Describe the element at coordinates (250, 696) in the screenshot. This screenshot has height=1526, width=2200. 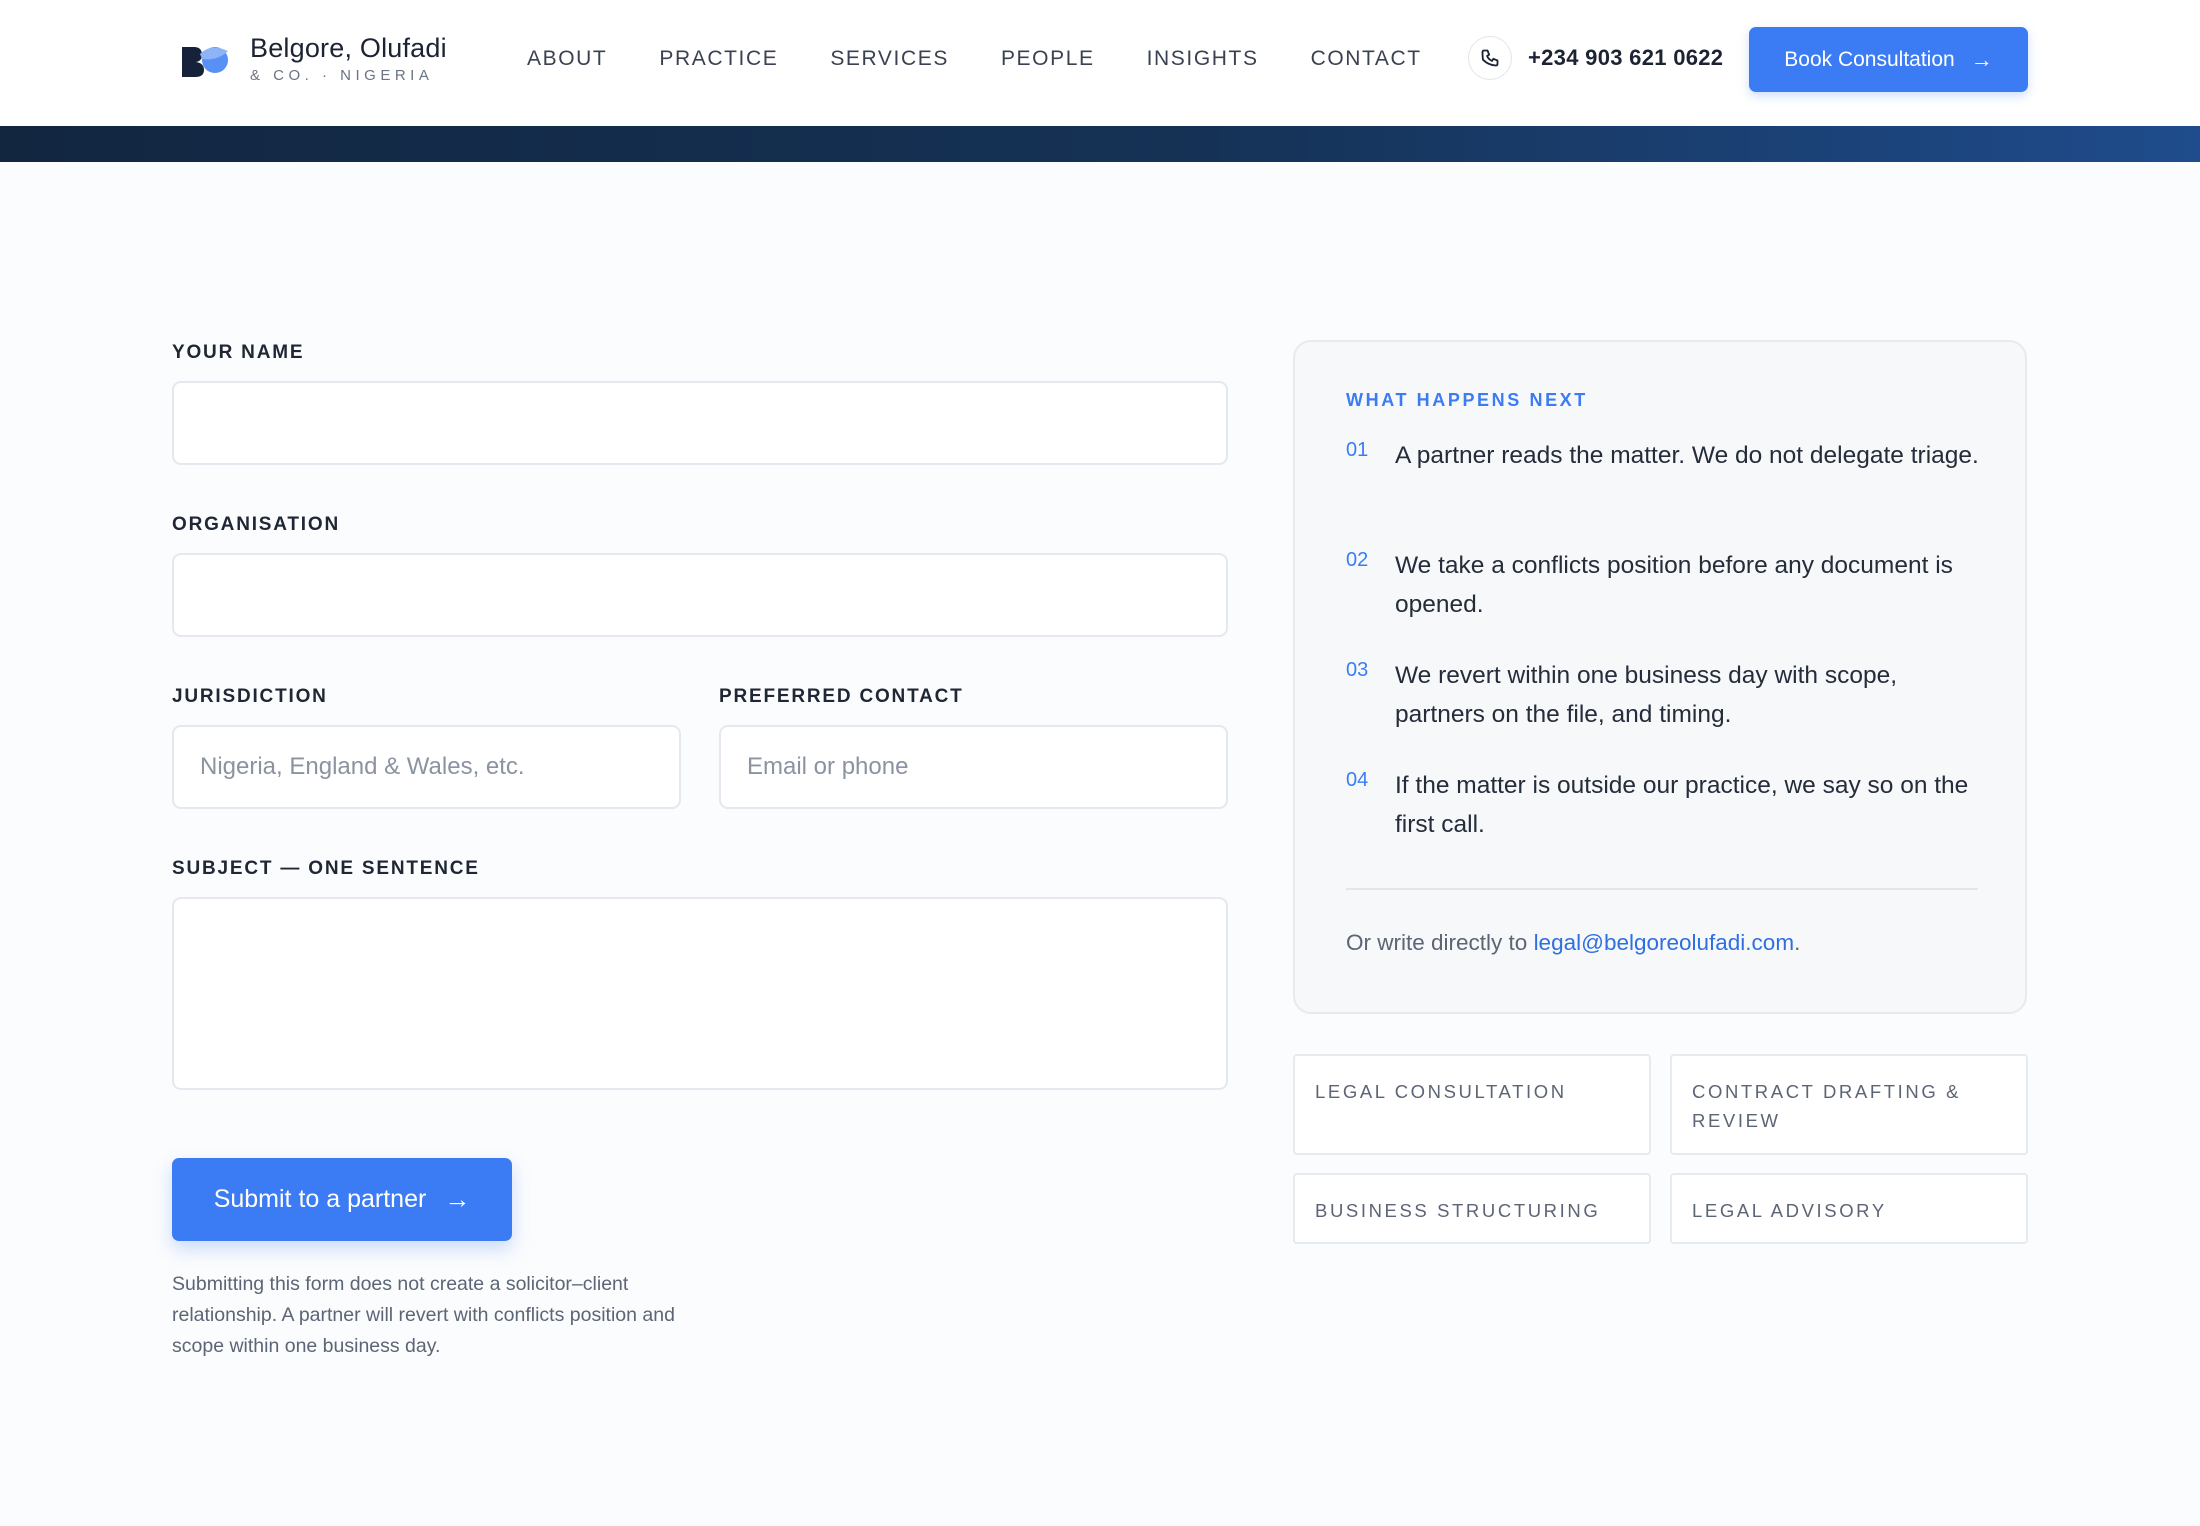
I see `jurisdiction-label: JURISDICTION` at that location.